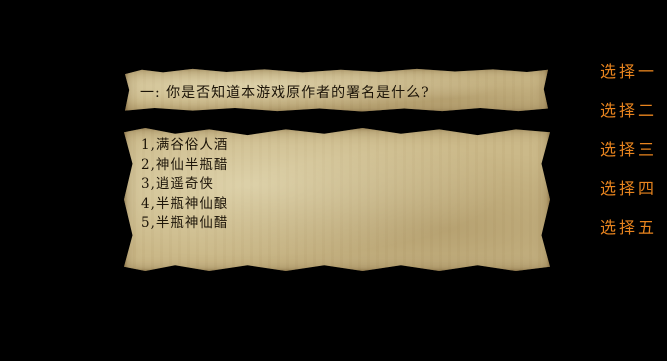  What do you see at coordinates (185, 203) in the screenshot?
I see `answer-option-4: 4,半瓶神仙酿` at bounding box center [185, 203].